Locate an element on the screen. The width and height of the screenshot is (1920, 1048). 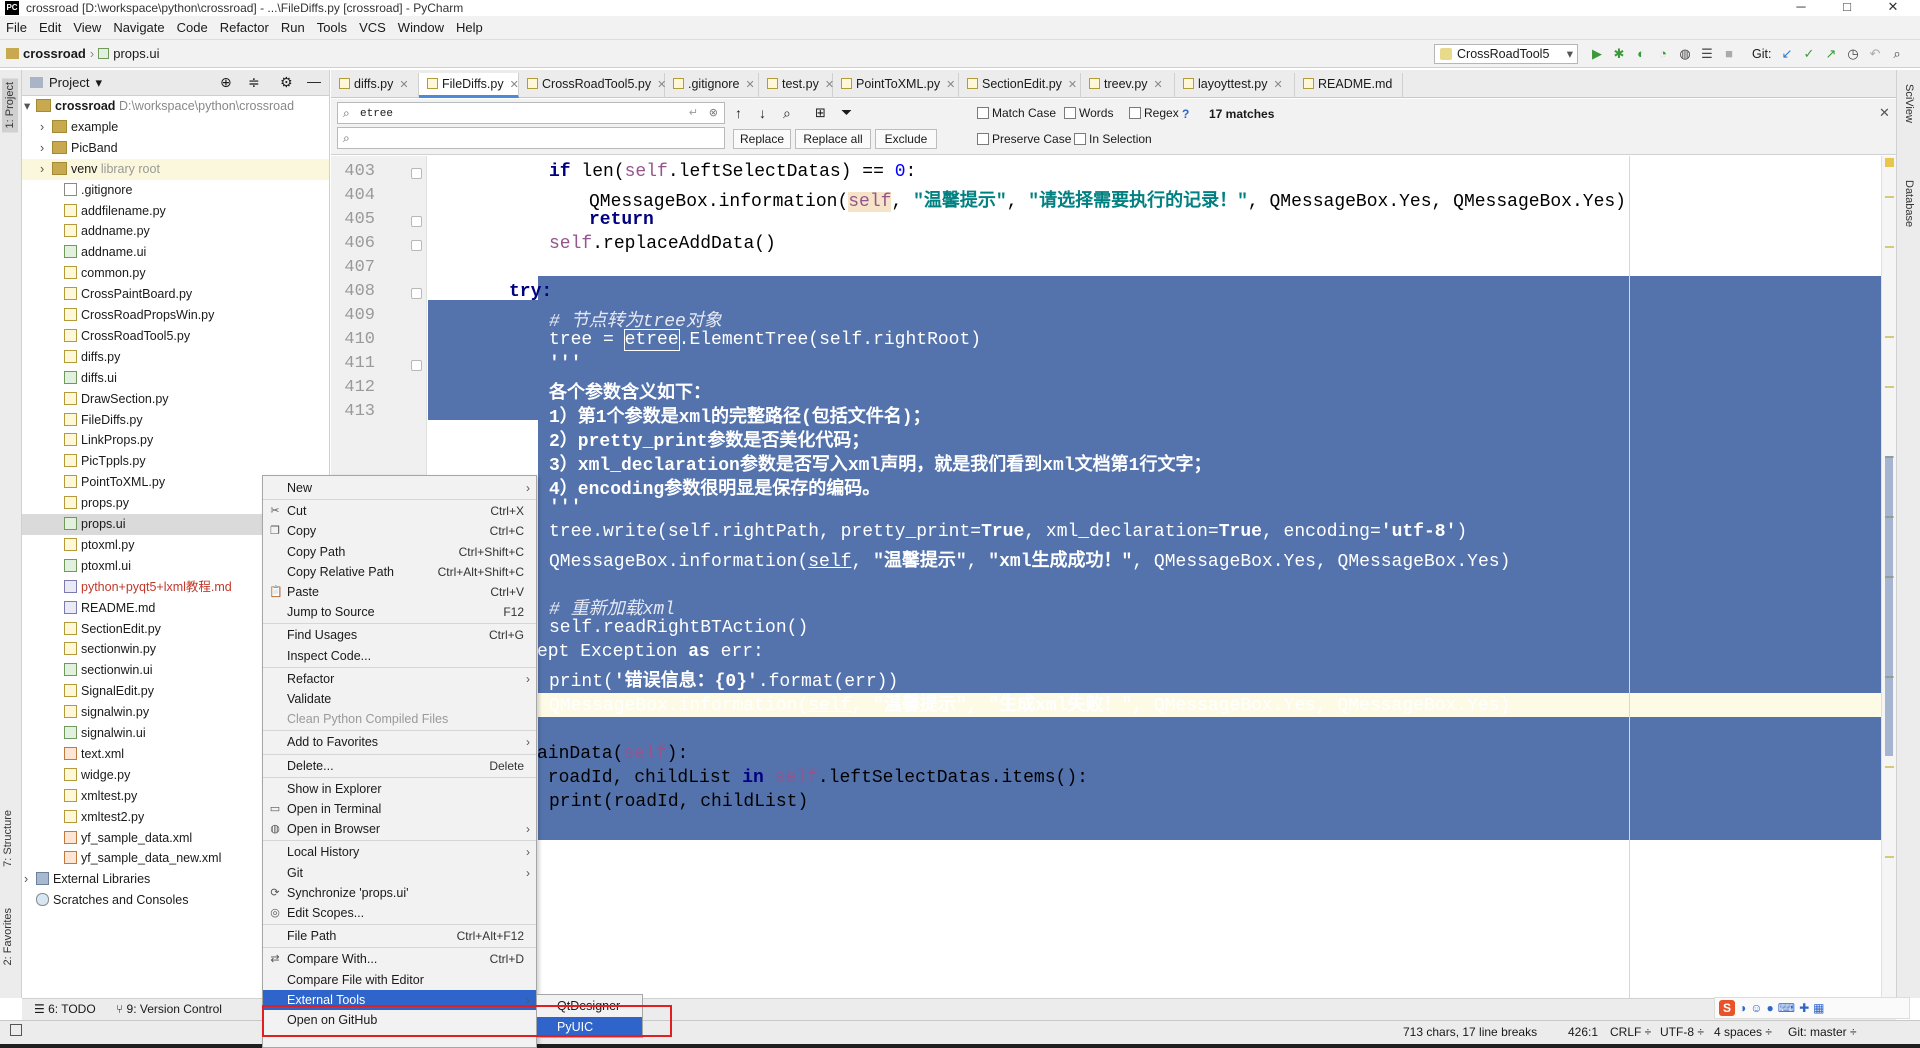
git-commit-icon: ✓ is located at coordinates (1809, 54).